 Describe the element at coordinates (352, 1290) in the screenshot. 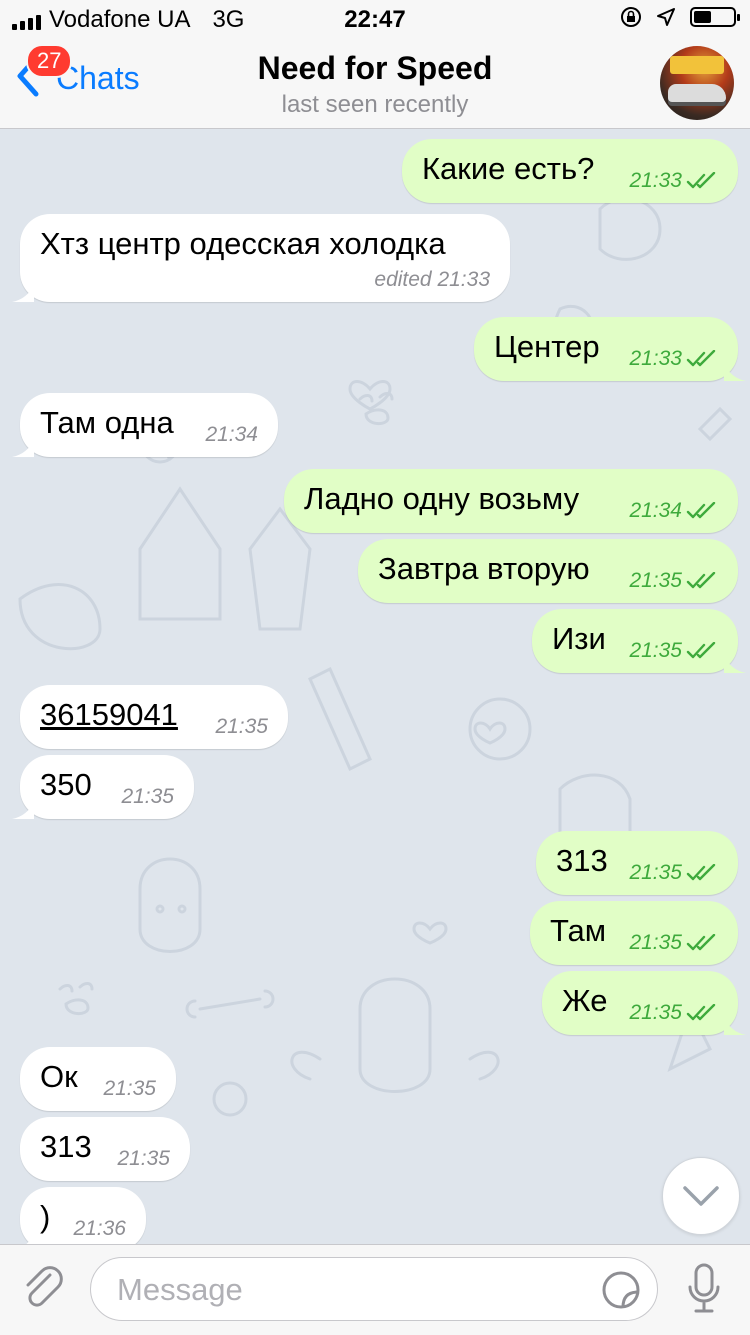

I see `message-input` at that location.